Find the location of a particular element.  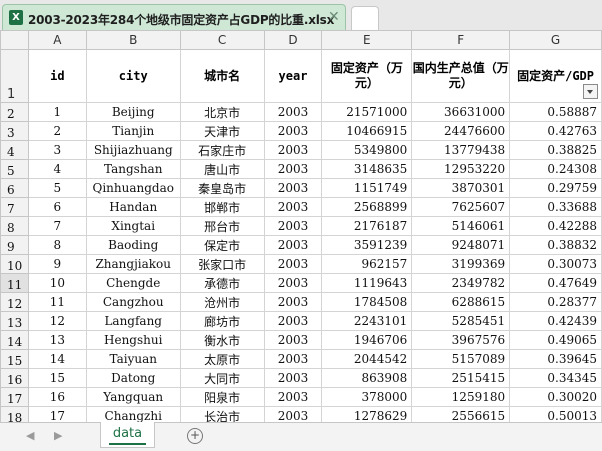

cell-gdp: 5285451 is located at coordinates (461, 321).